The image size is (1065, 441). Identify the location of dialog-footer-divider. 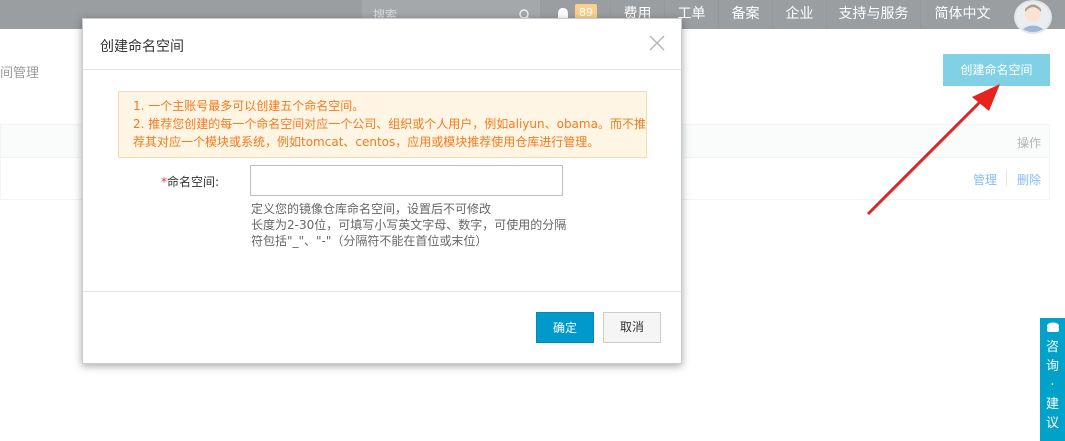
(382, 291).